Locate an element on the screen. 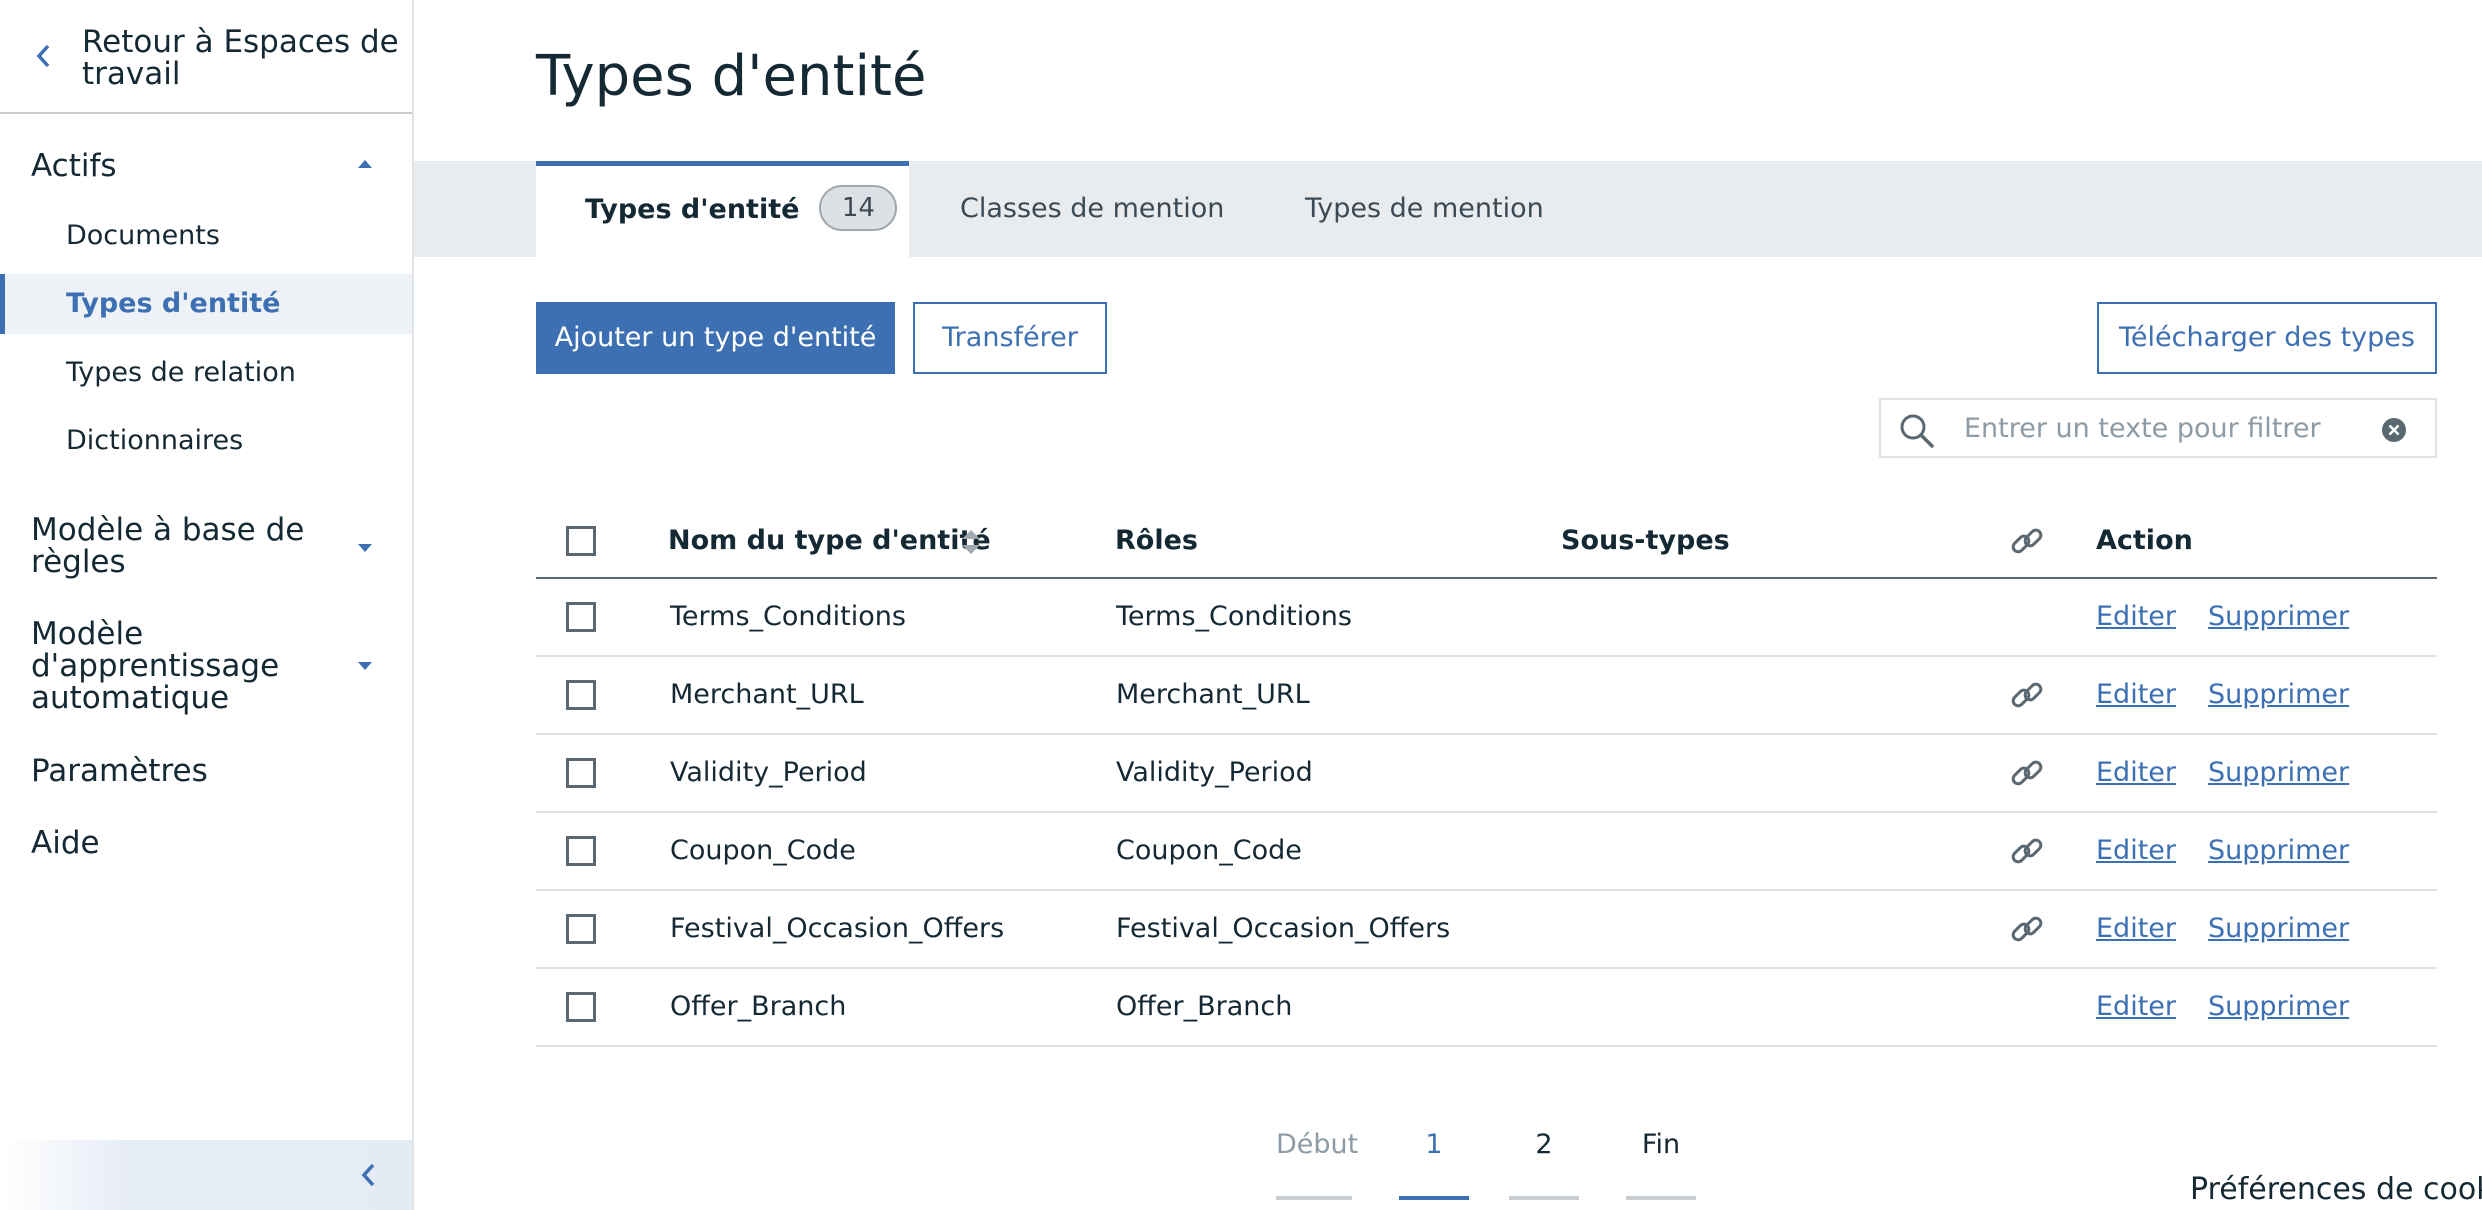 The width and height of the screenshot is (2482, 1210). table-row: Offer_Branch Offer_Branch Editer Supprimer is located at coordinates (1486, 1008).